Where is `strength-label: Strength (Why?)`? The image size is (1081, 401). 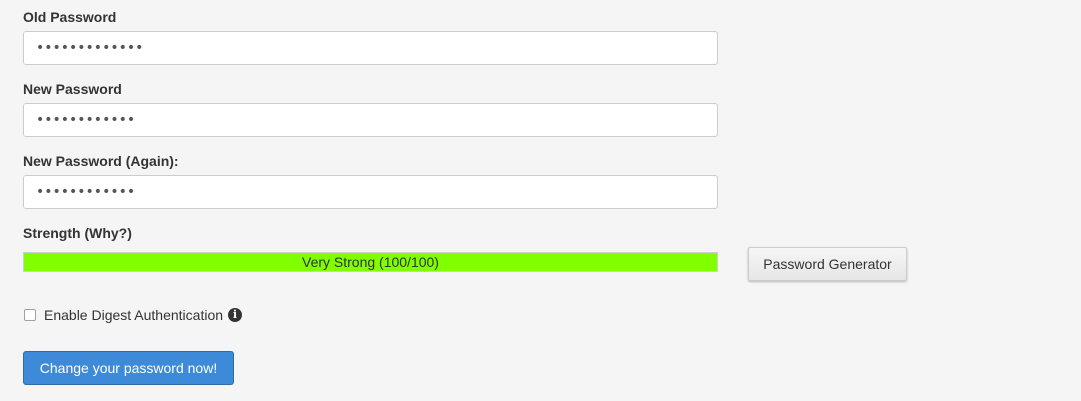
strength-label: Strength (Why?) is located at coordinates (77, 233).